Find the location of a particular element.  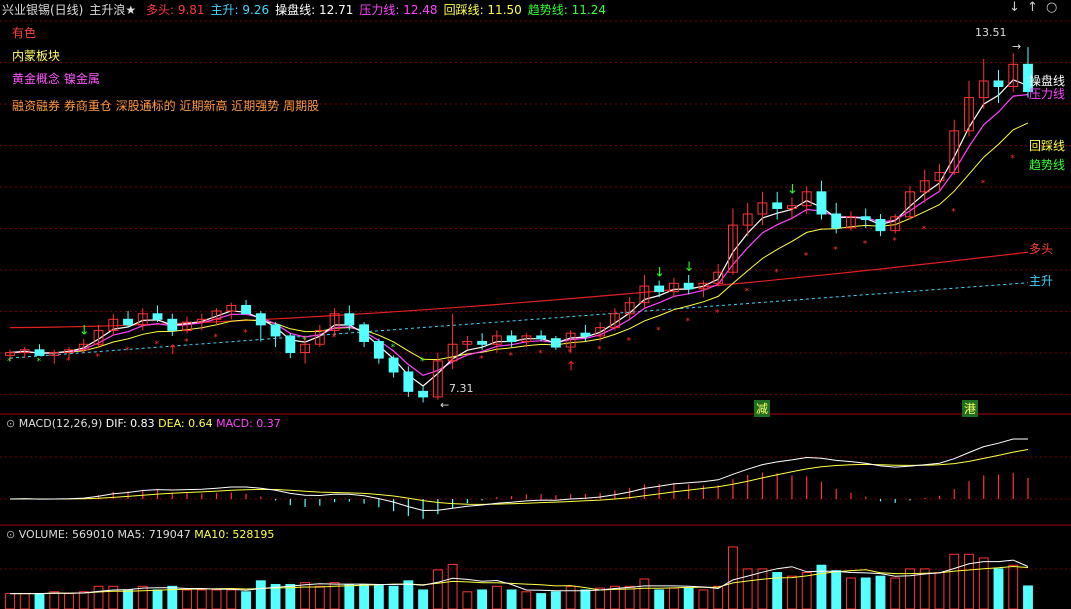

macd-dif: DIF: 0.83 is located at coordinates (130, 423).